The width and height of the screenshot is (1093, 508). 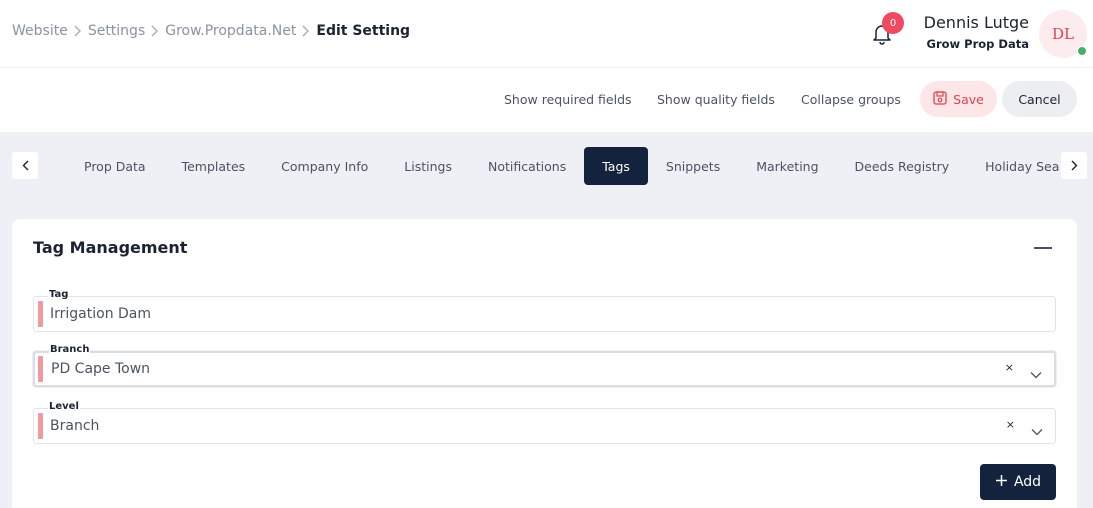 I want to click on tab-tags: Tags, so click(x=616, y=166).